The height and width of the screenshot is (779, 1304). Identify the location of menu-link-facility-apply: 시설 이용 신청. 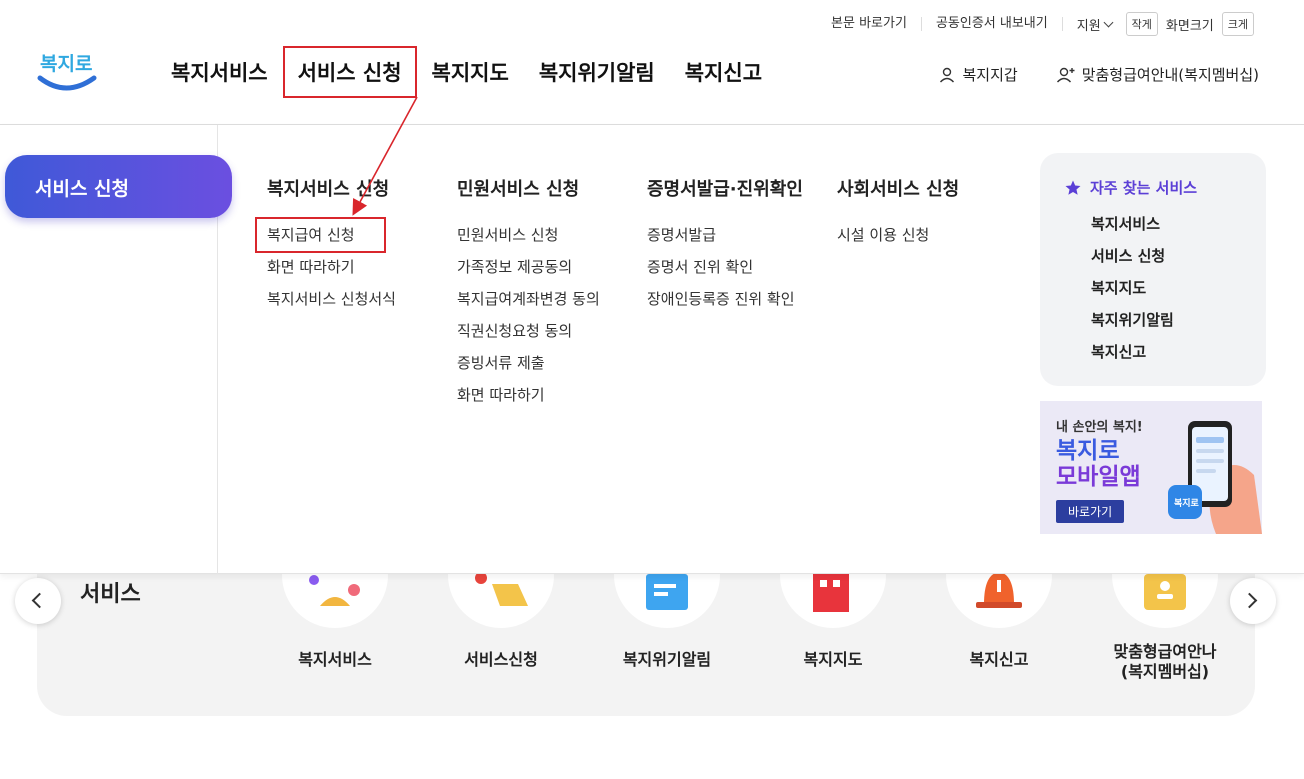
(898, 235).